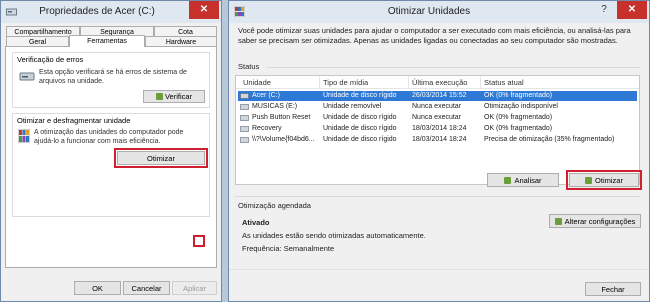 The image size is (650, 302). I want to click on title-bar: Propriedades de Acer (C:) ✕, so click(111, 12).